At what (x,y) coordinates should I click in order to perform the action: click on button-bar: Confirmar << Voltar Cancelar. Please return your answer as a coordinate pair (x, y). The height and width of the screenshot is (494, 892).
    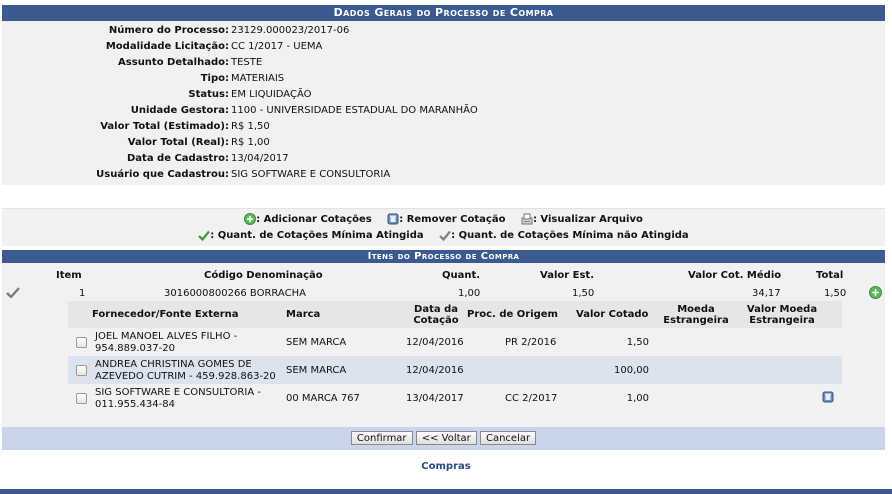
    Looking at the image, I should click on (443, 438).